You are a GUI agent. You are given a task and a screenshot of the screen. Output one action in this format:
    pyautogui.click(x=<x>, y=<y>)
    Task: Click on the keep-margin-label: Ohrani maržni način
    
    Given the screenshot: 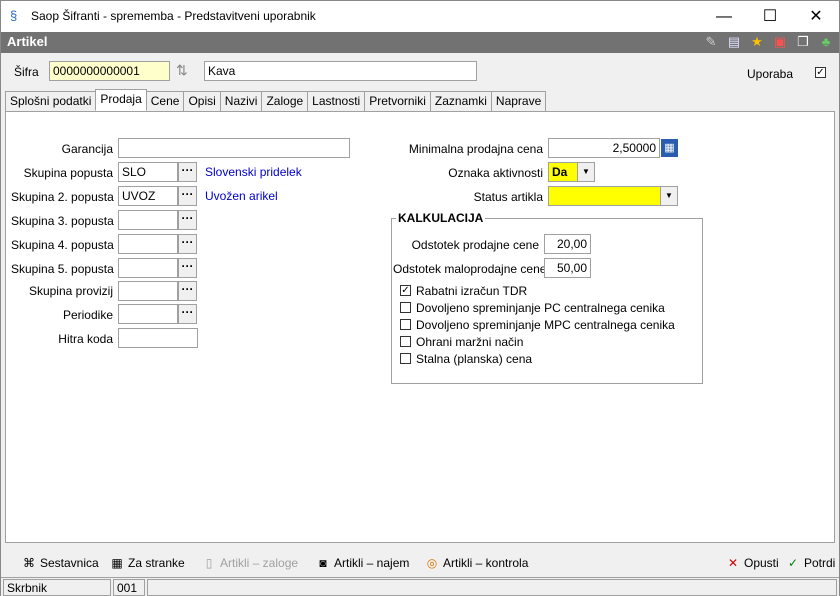 What is the action you would take?
    pyautogui.click(x=470, y=342)
    